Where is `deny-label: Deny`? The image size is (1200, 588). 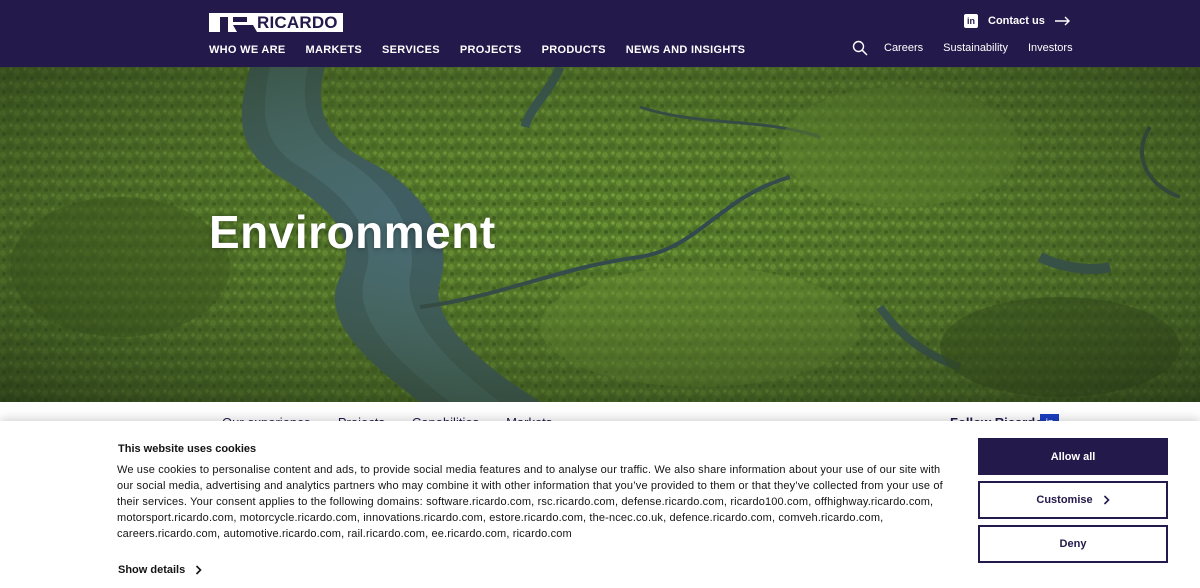
deny-label: Deny is located at coordinates (1073, 544).